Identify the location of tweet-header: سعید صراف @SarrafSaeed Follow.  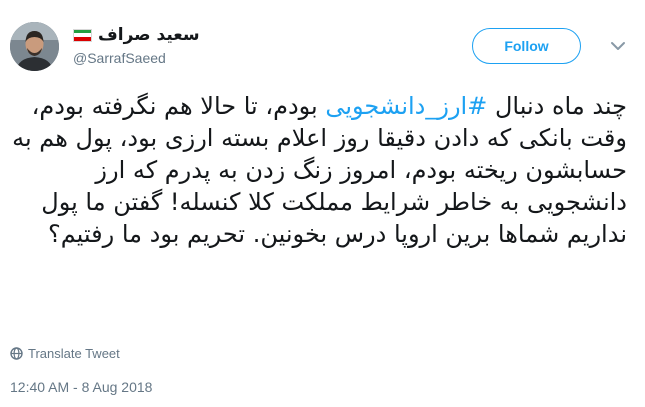
(322, 49).